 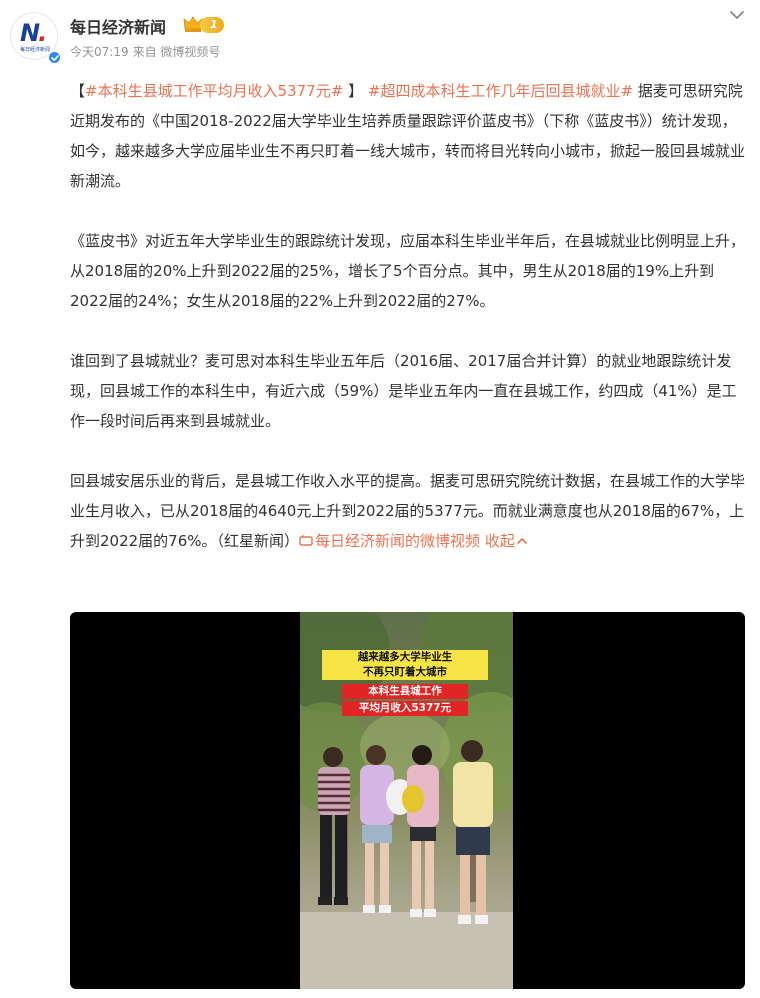 What do you see at coordinates (33, 33) in the screenshot?
I see `logo-icon: N.` at bounding box center [33, 33].